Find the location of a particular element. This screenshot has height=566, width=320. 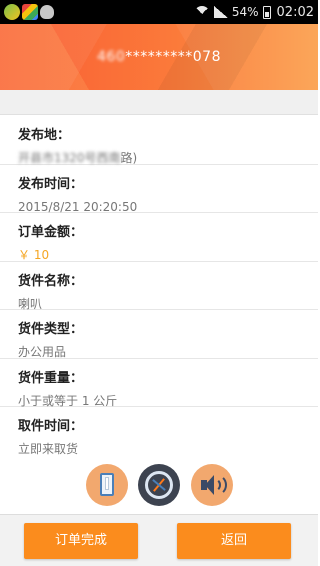

publish-time-label: 发布时间： is located at coordinates (51, 184).